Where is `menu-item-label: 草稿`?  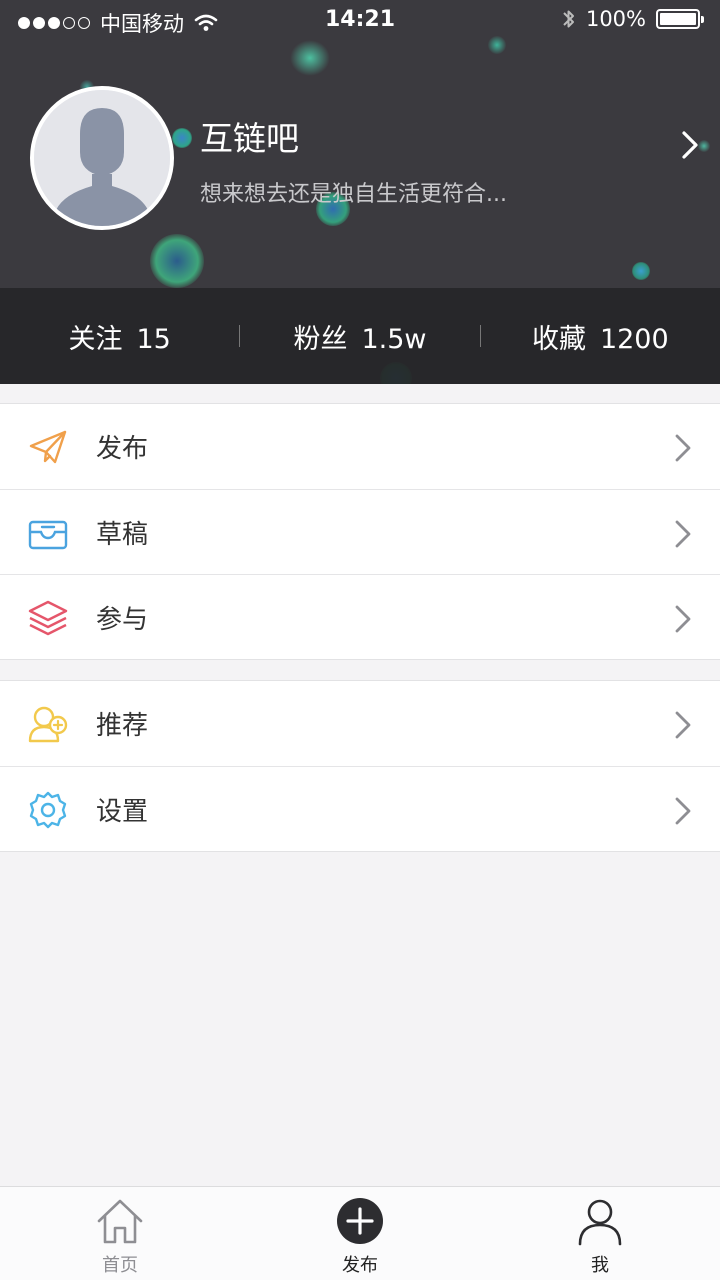 menu-item-label: 草稿 is located at coordinates (122, 534).